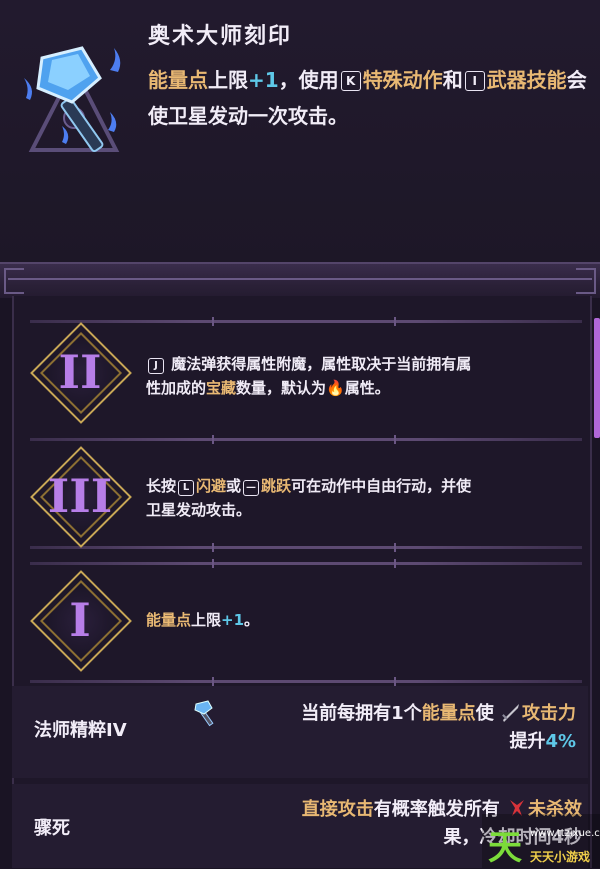 The width and height of the screenshot is (600, 869). I want to click on stat-name: 法师精粹IV, so click(80, 730).